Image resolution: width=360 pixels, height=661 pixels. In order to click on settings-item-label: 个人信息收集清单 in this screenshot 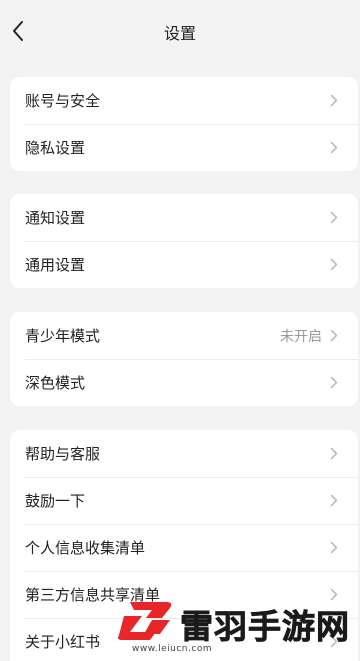, I will do `click(85, 548)`.